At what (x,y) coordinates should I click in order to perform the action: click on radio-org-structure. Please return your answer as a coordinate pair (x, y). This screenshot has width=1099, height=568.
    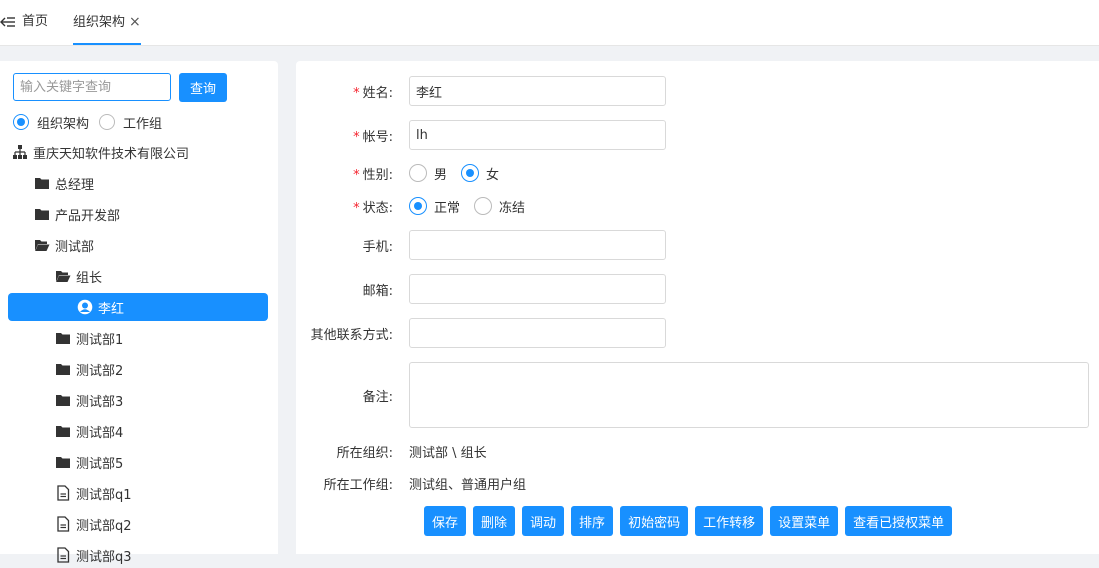
    Looking at the image, I should click on (21, 122).